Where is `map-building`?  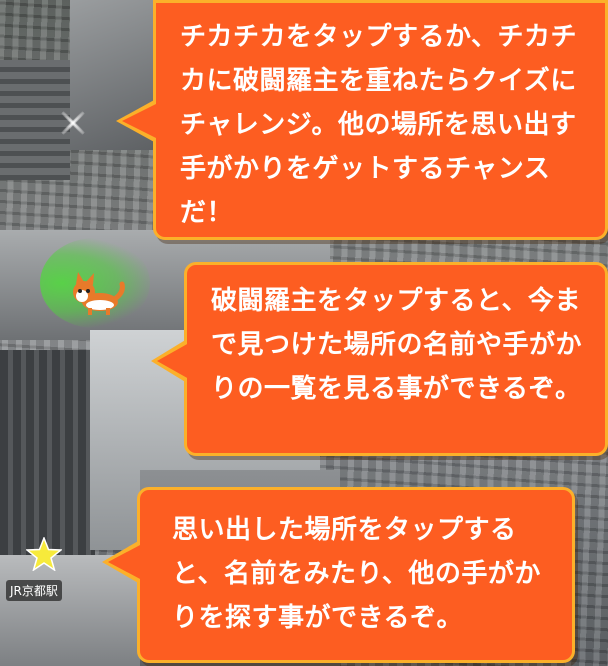
map-building is located at coordinates (47, 455).